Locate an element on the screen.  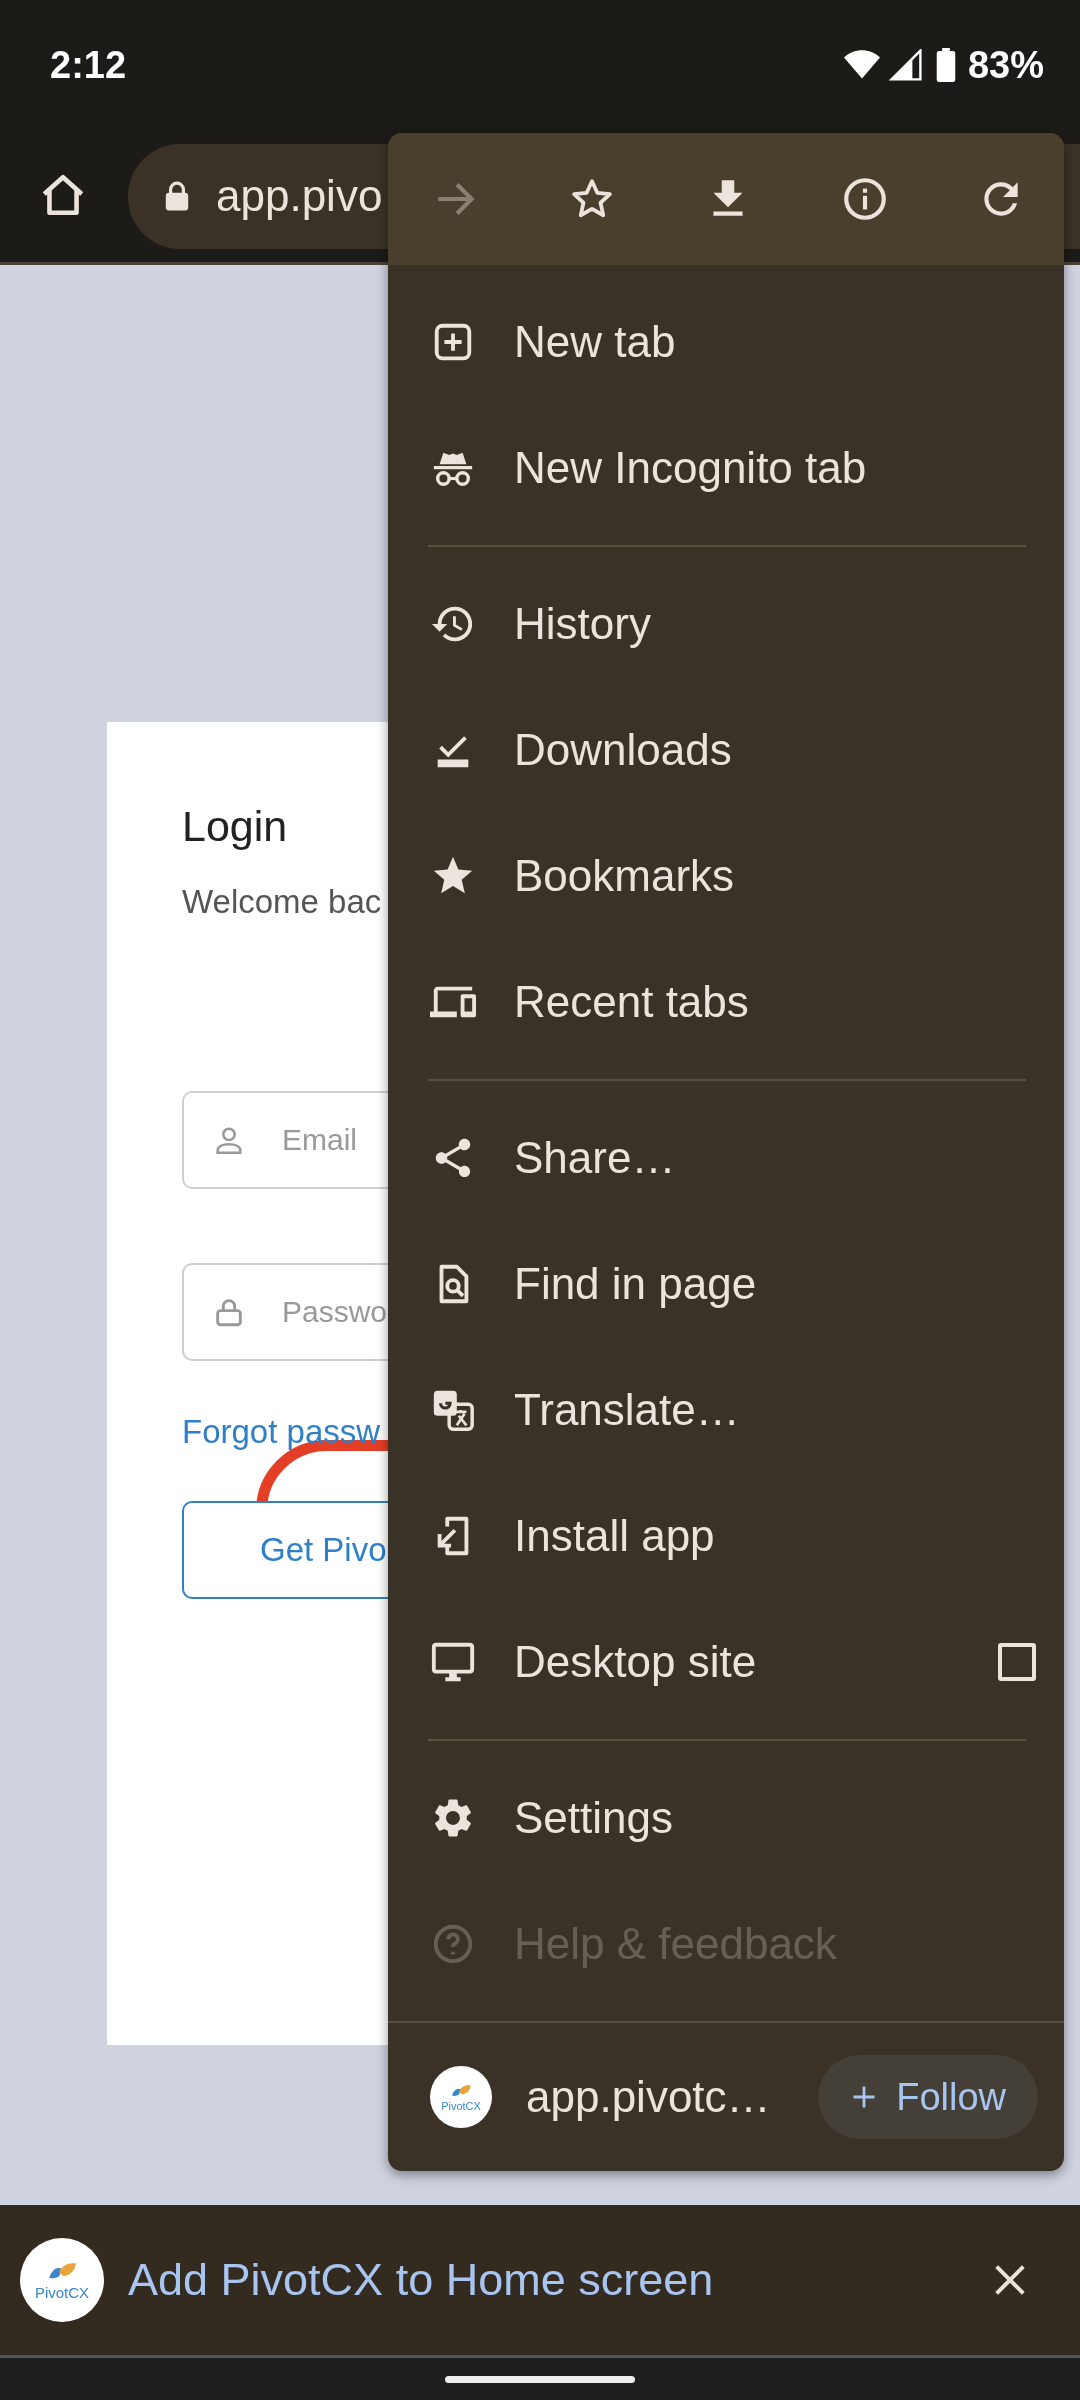
menu-item: Downloads is located at coordinates (726, 750).